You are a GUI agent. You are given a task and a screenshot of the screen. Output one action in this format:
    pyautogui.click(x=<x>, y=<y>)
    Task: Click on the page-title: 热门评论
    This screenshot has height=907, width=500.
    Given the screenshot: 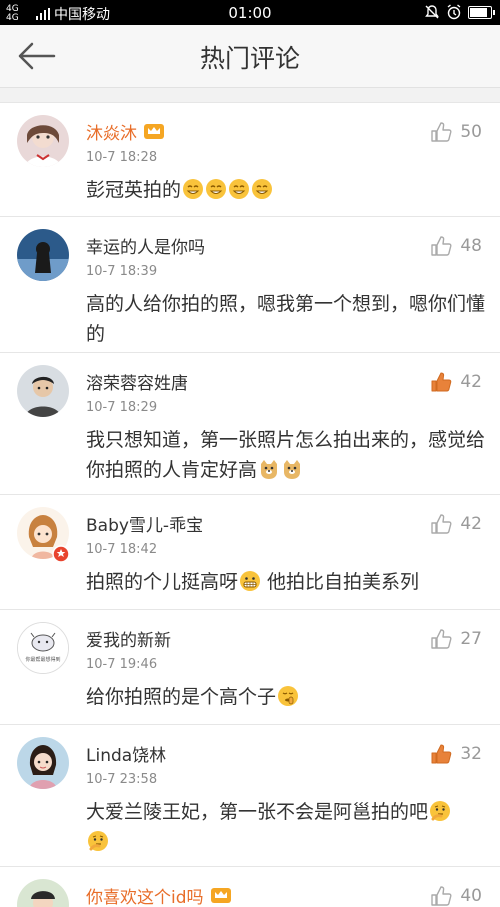 What is the action you would take?
    pyautogui.click(x=249, y=58)
    